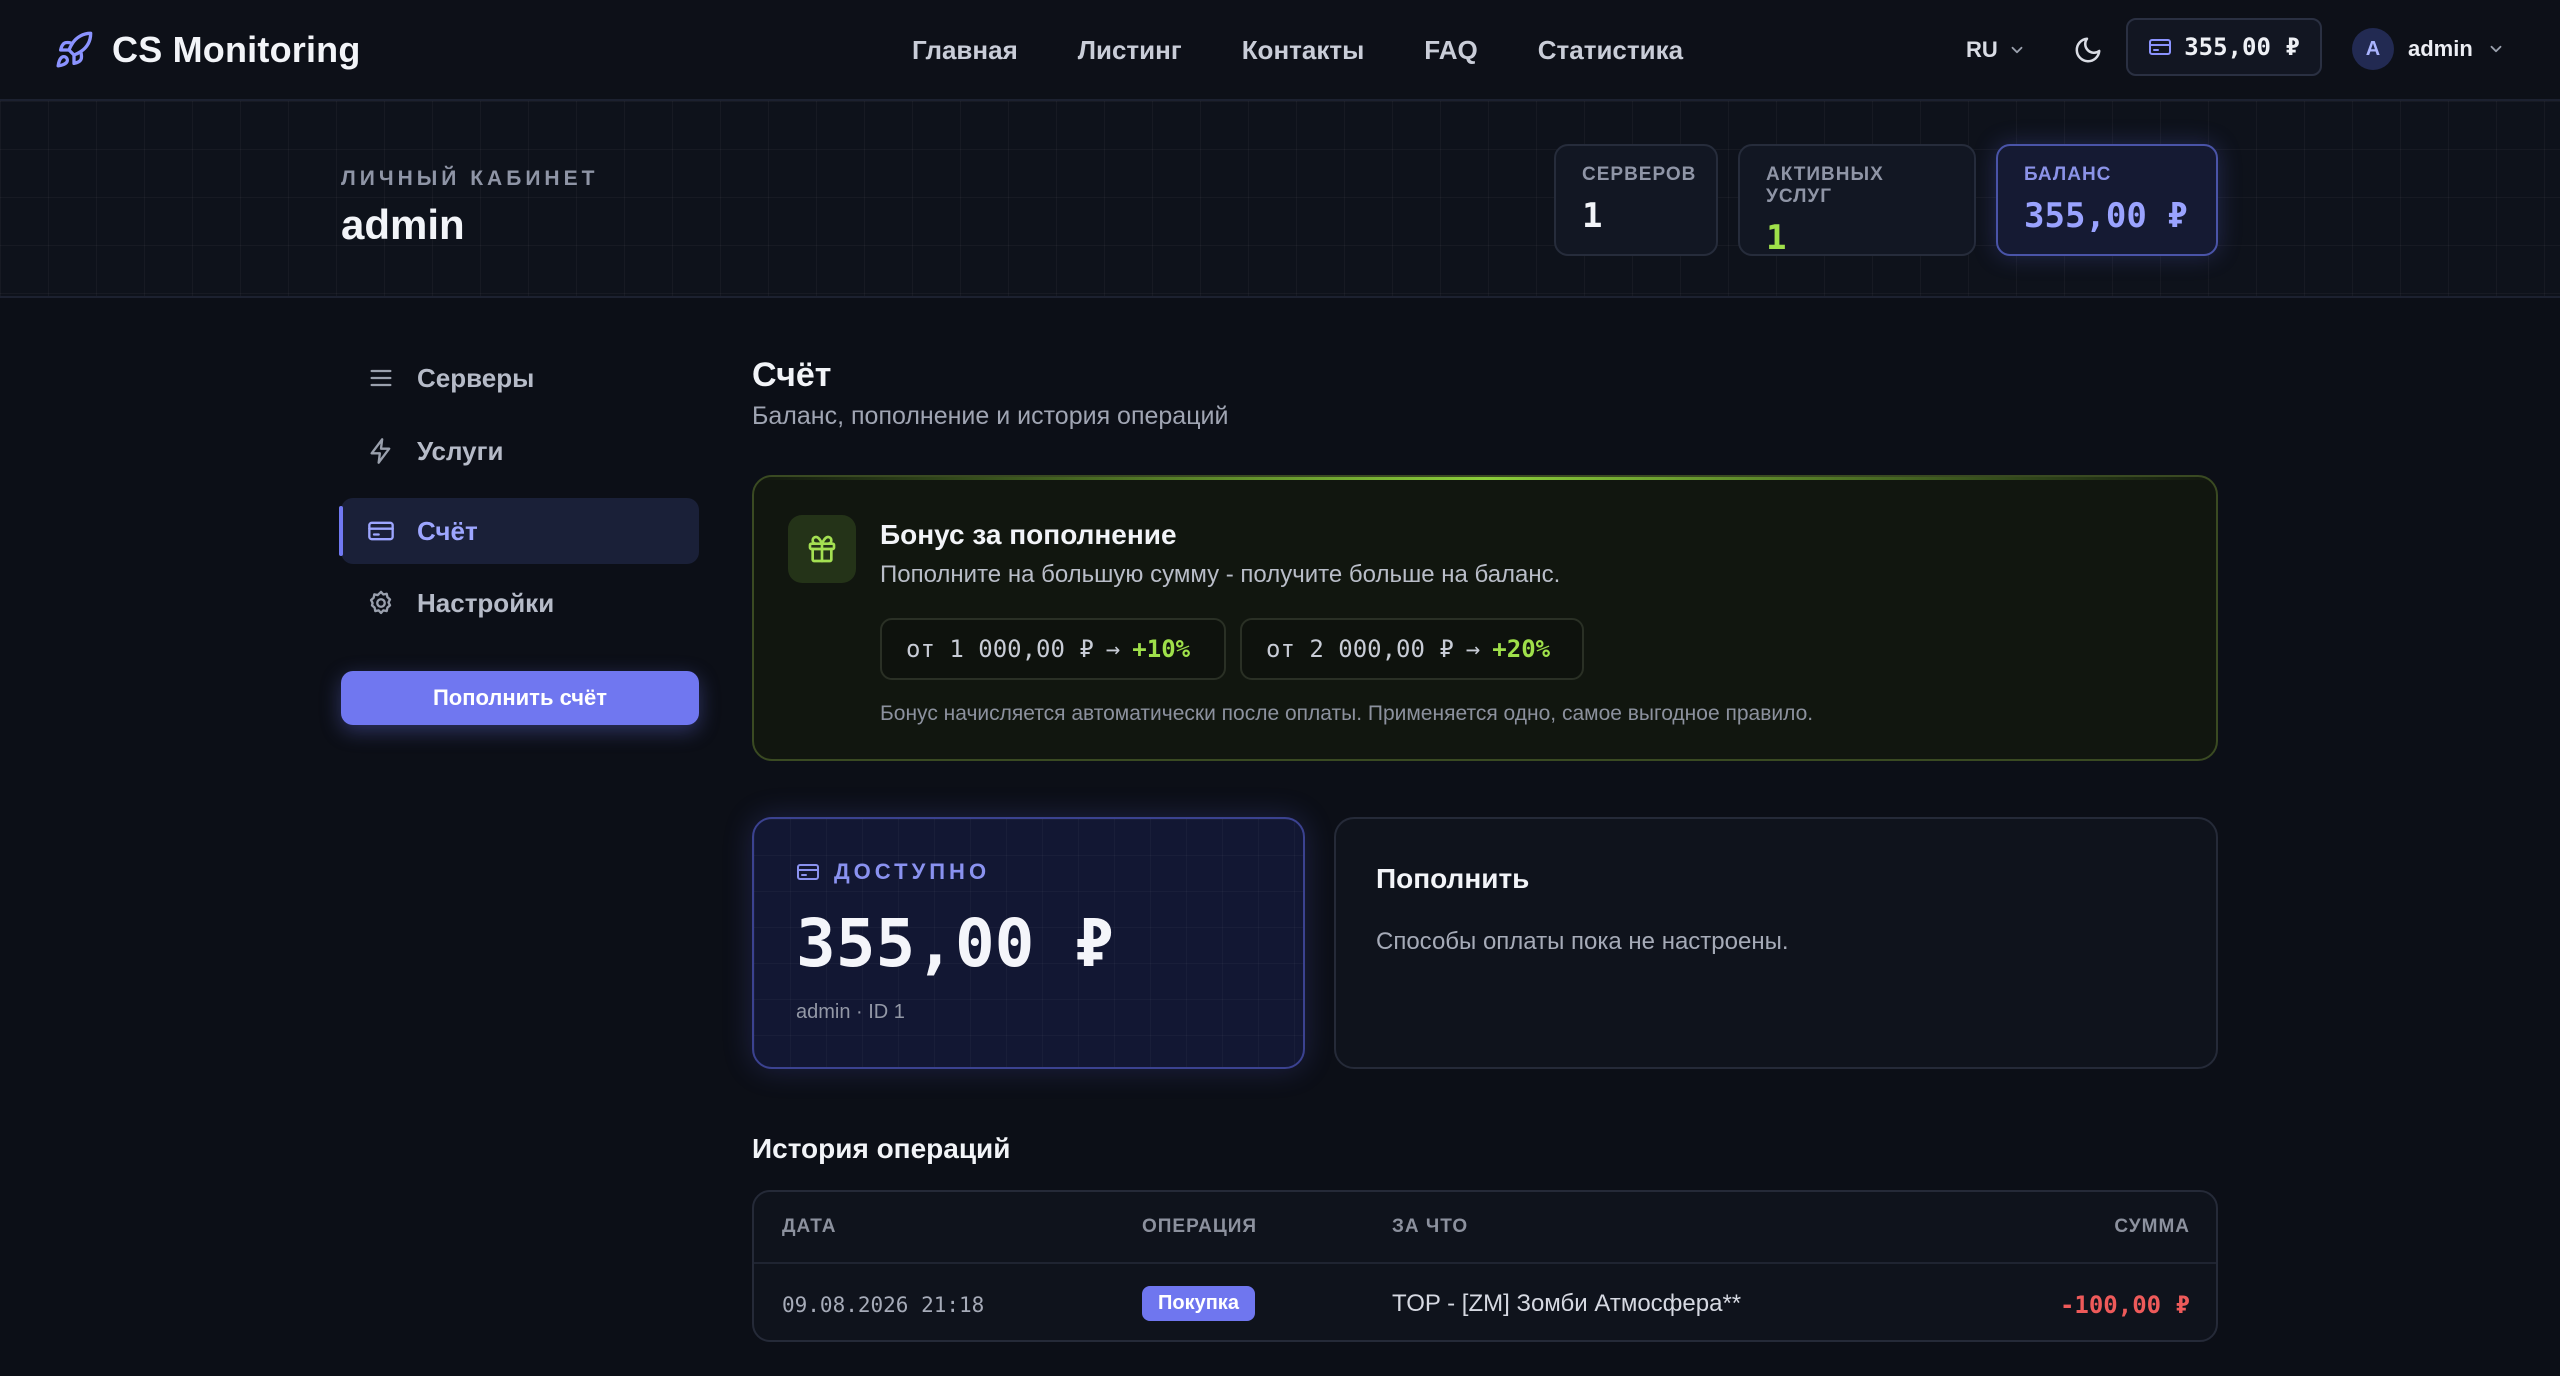 Image resolution: width=2560 pixels, height=1376 pixels. Describe the element at coordinates (236, 49) in the screenshot. I see `brand-name: CS Monitoring` at that location.